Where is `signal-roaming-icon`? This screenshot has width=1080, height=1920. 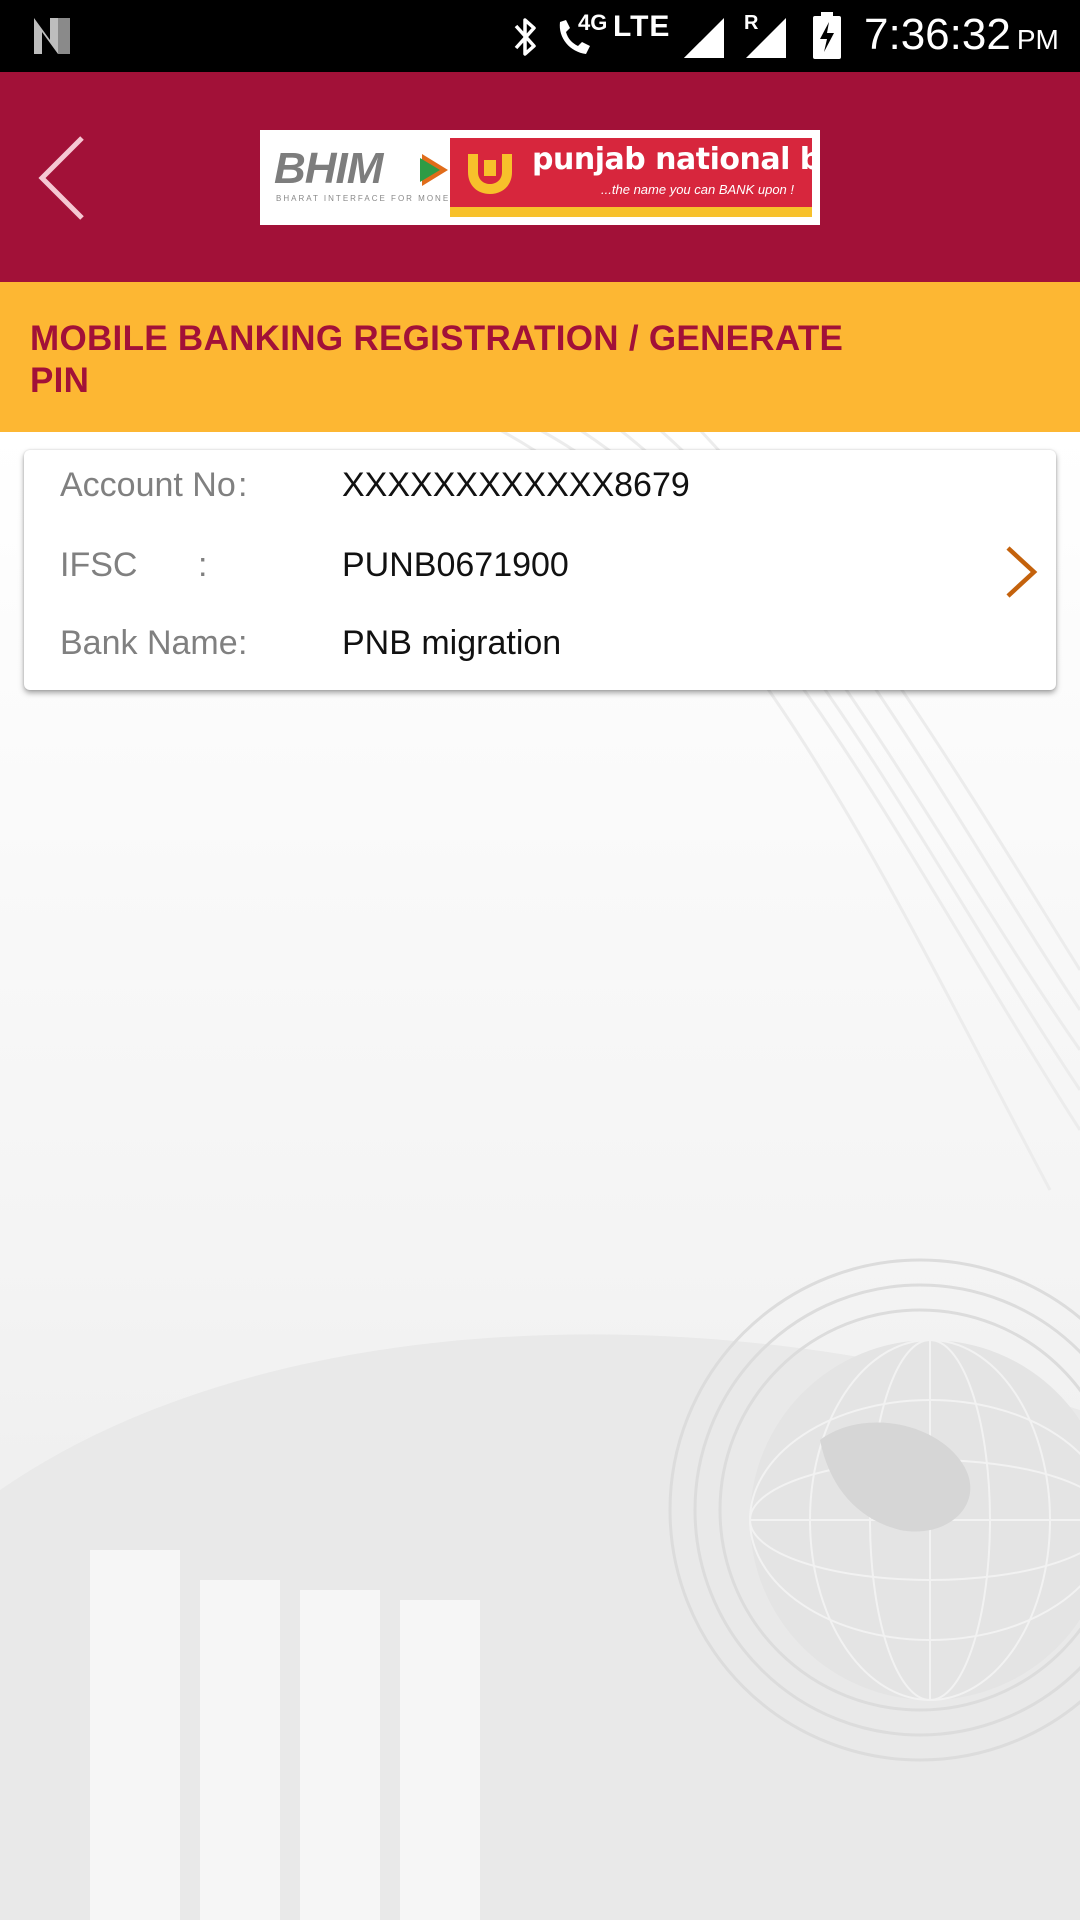 signal-roaming-icon is located at coordinates (766, 38).